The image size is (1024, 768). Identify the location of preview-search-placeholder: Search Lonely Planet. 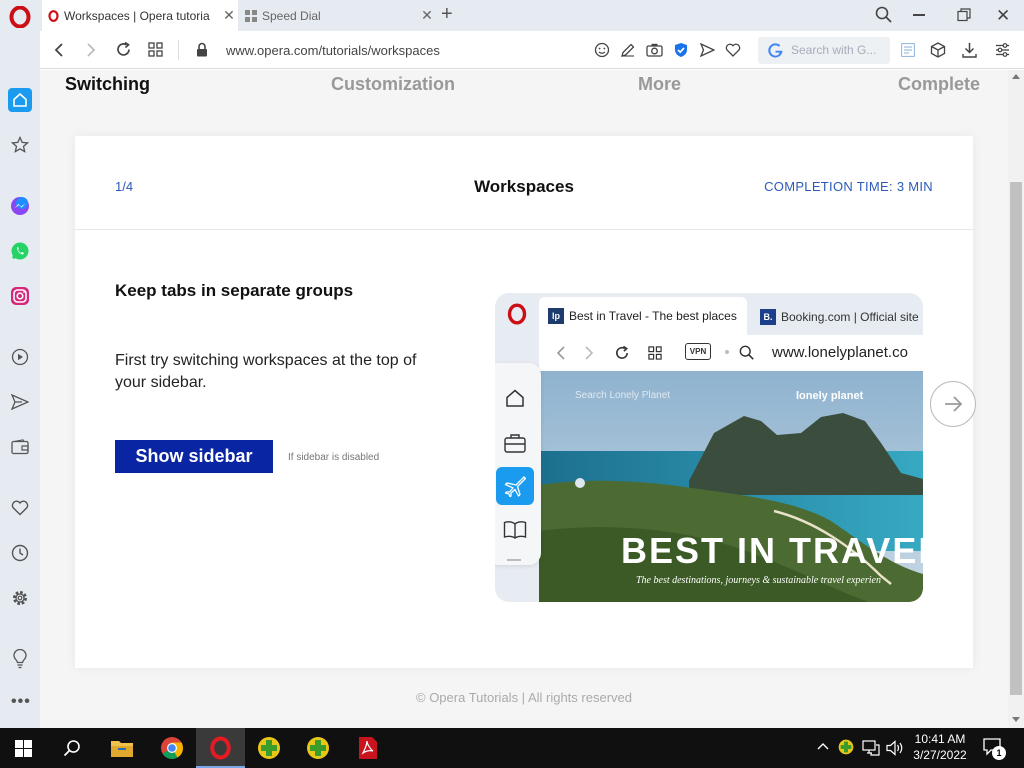
(623, 395).